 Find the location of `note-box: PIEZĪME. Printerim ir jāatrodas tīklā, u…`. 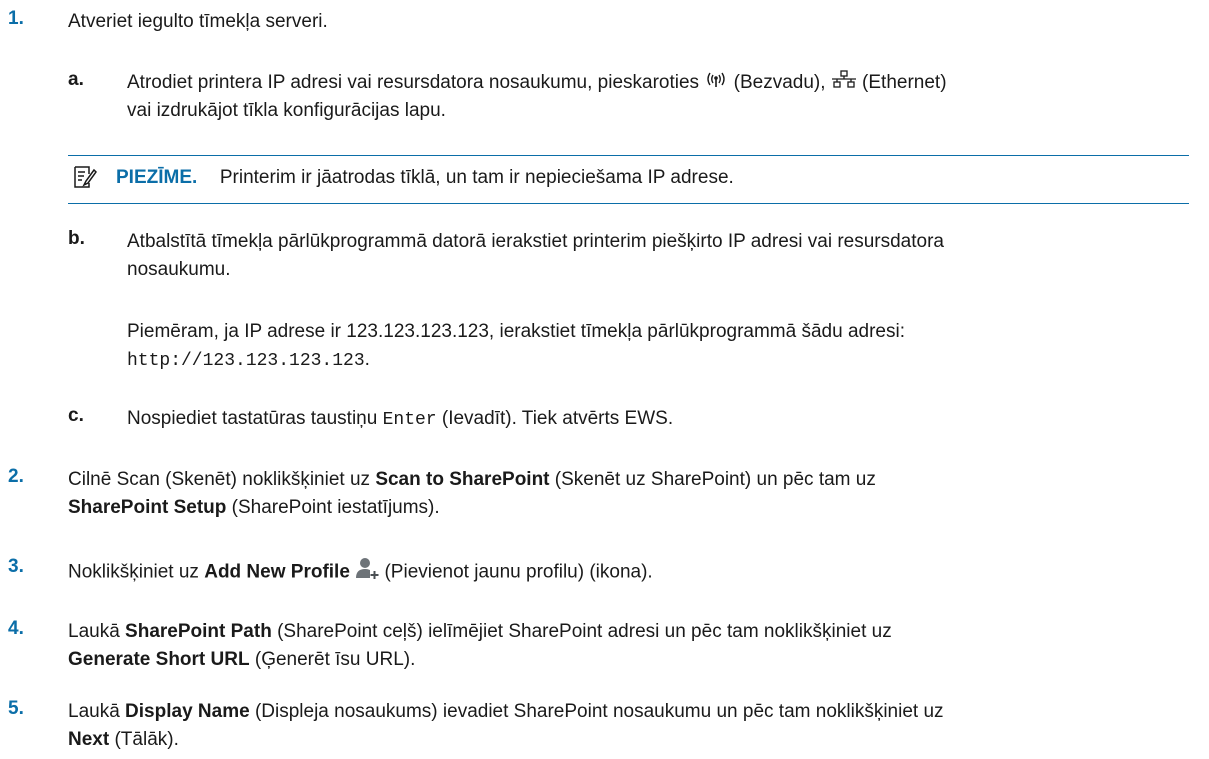

note-box: PIEZĪME. Printerim ir jāatrodas tīklā, u… is located at coordinates (628, 179).